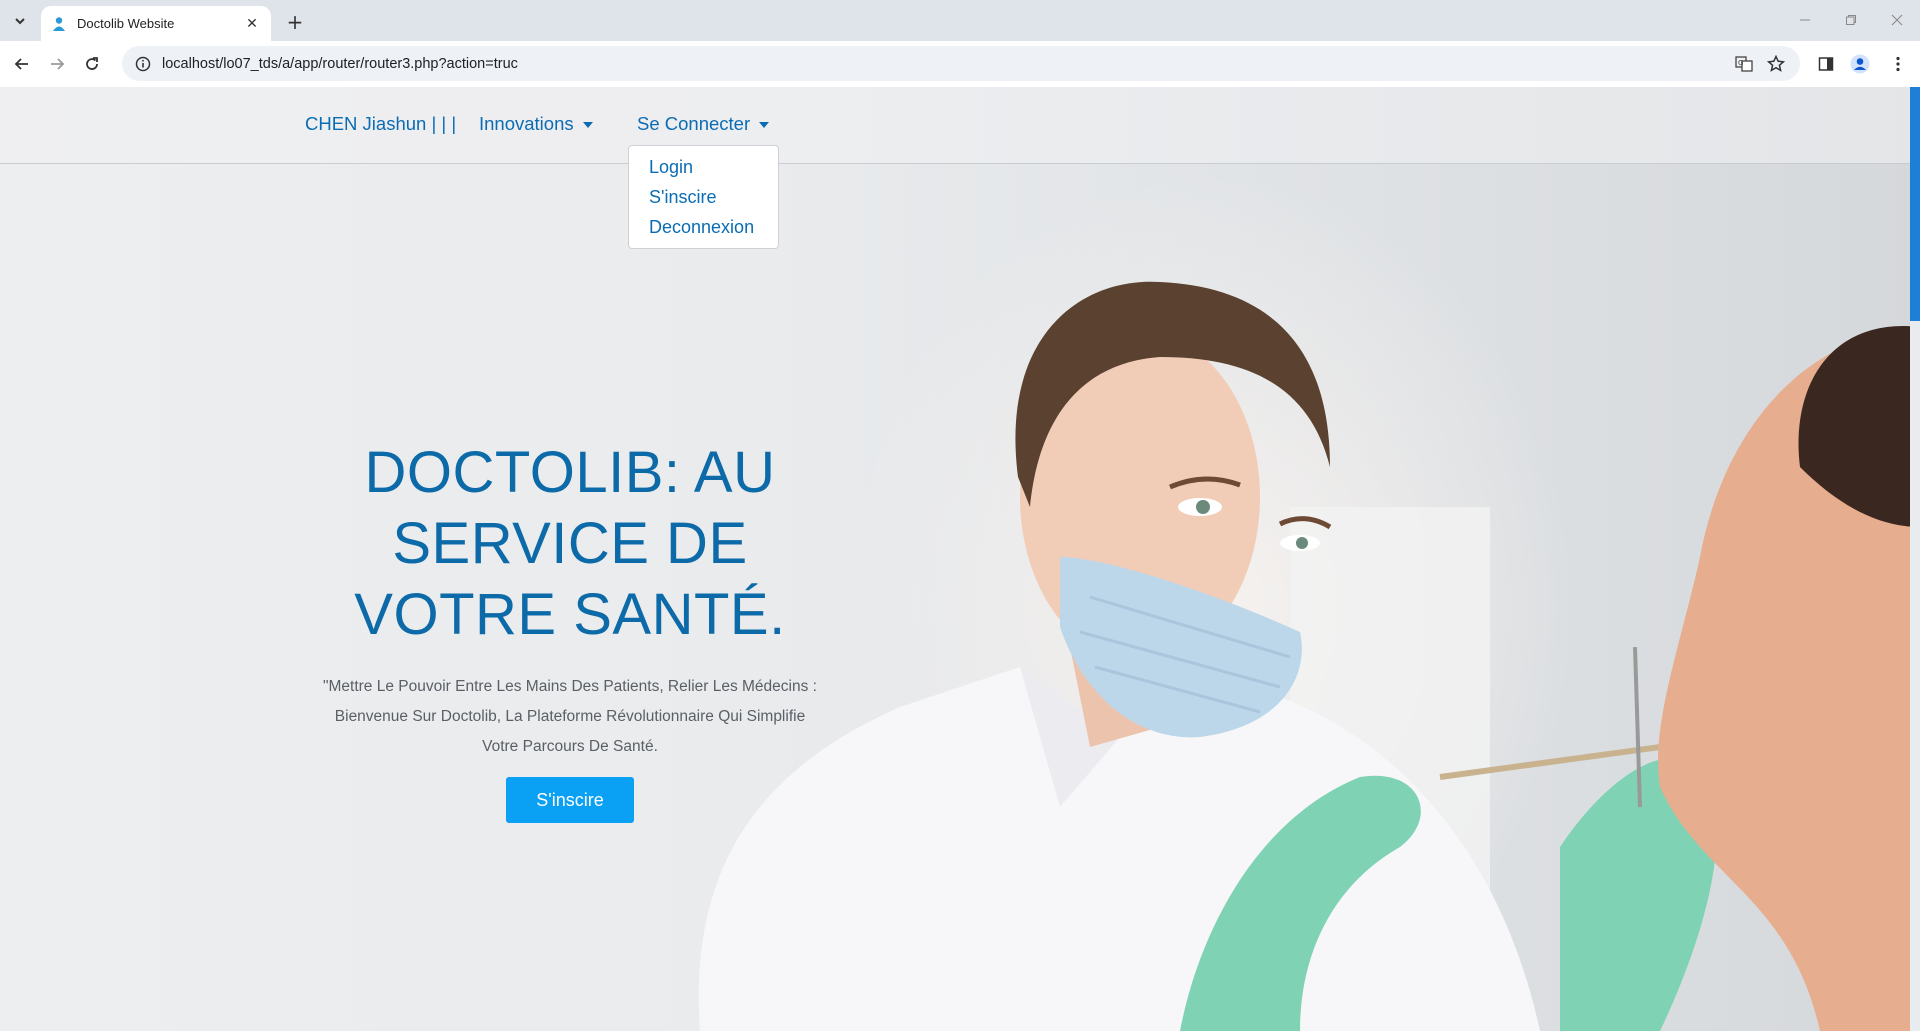 The image size is (1920, 1031). I want to click on close-icon: ✕, so click(252, 24).